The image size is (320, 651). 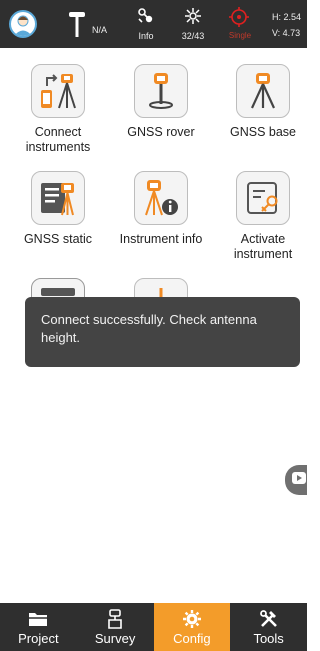 I want to click on status-bar: N/A Info 32/43 Single H: 2.54 V: 4.73, so click(x=153, y=24).